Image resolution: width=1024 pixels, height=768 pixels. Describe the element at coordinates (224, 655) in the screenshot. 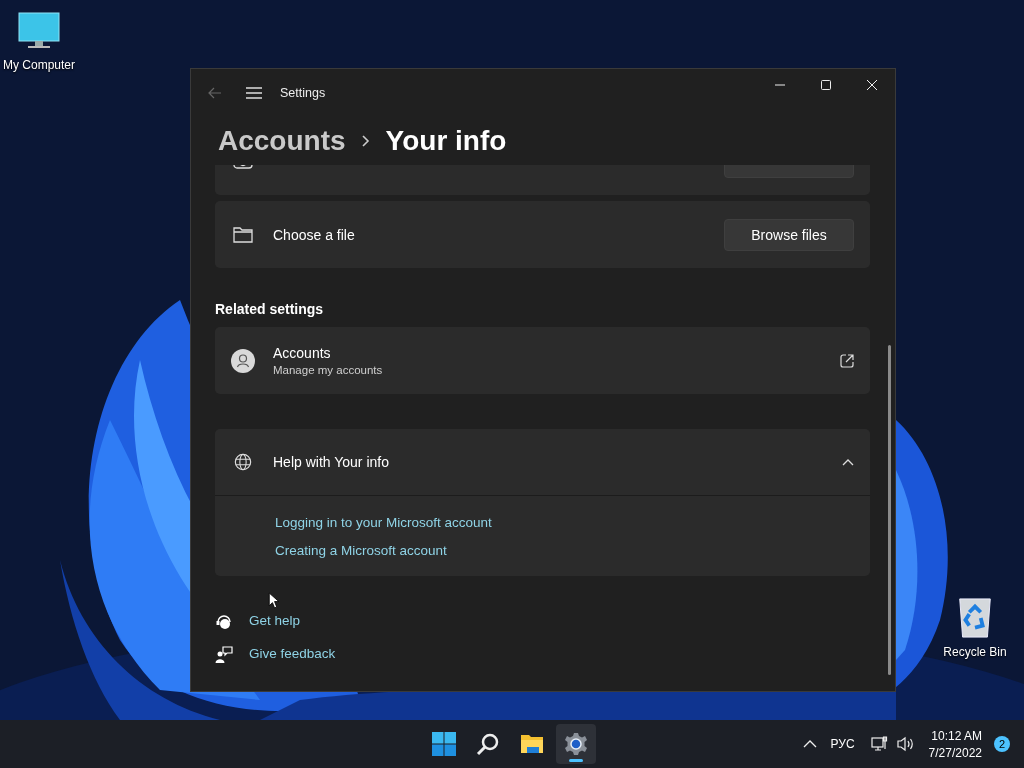

I see `feedback-icon` at that location.